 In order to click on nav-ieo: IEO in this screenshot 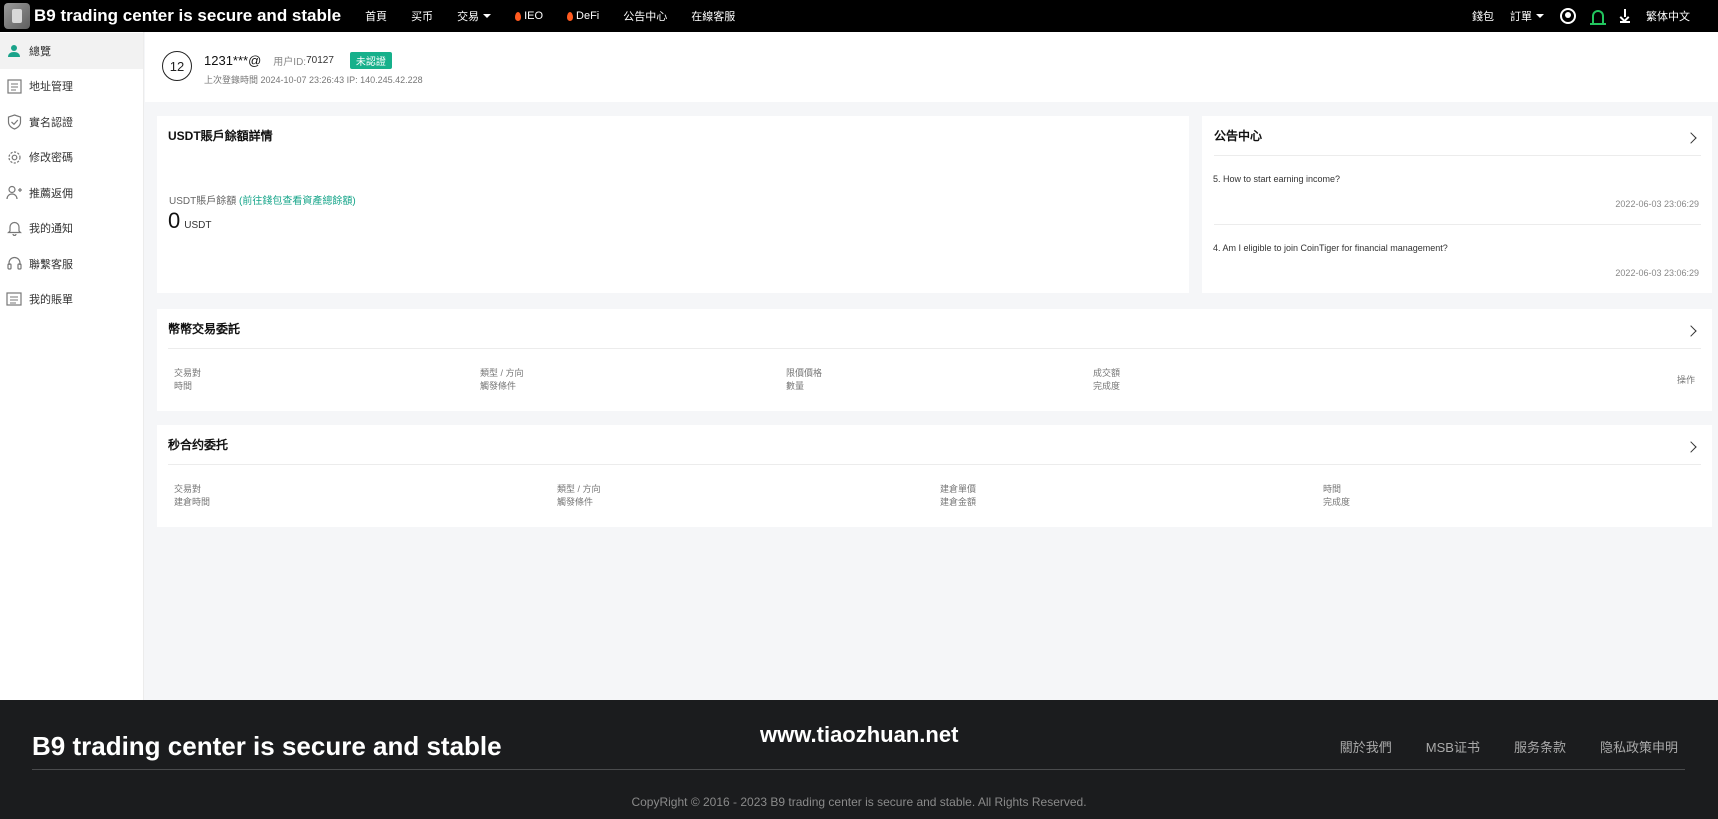, I will do `click(529, 16)`.